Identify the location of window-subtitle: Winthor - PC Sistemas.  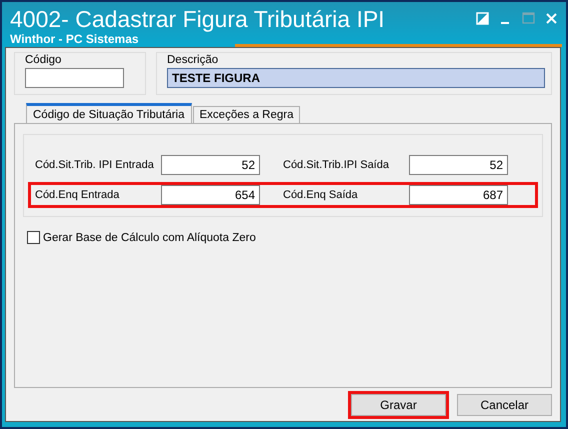
(75, 39).